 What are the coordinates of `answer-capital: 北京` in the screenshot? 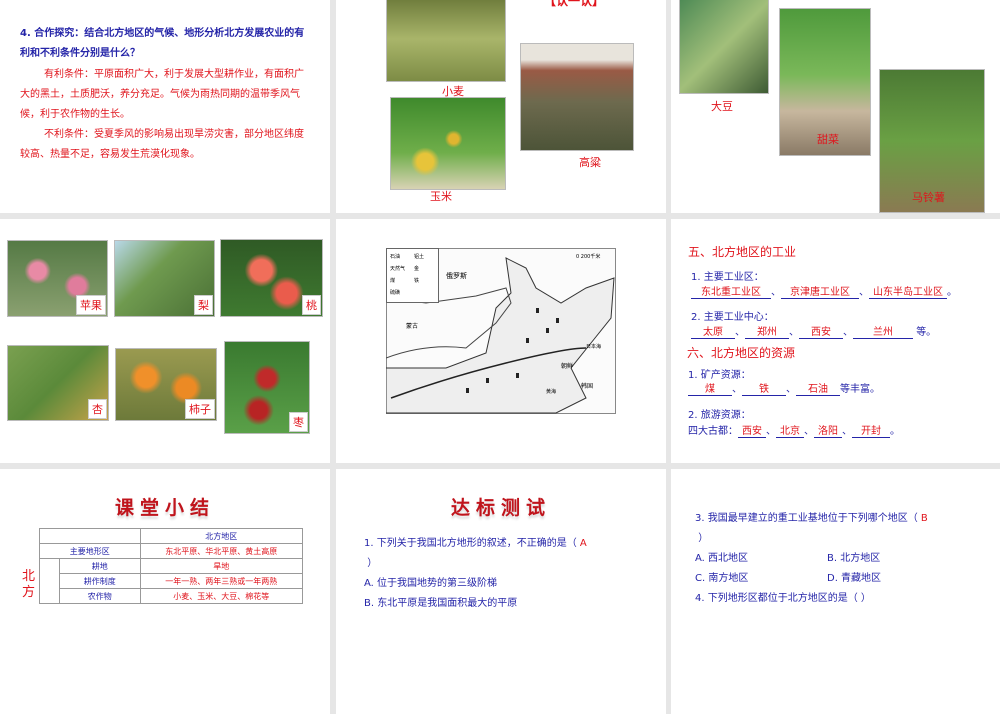 It's located at (790, 430).